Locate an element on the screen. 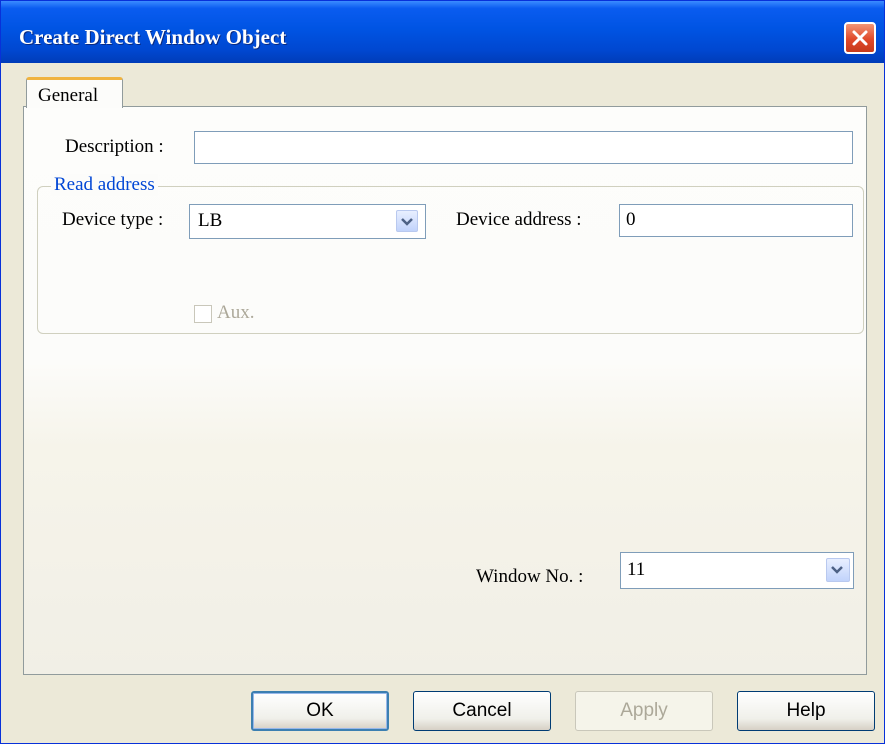 The image size is (885, 744). device-address-label: Device address : is located at coordinates (519, 219).